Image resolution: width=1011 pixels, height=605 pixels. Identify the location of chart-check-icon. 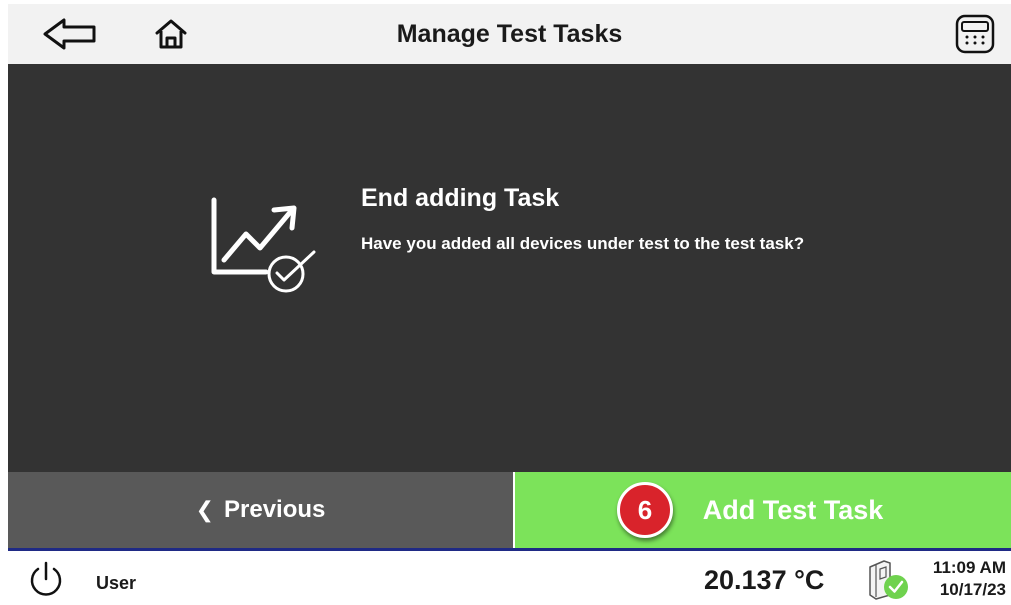
(263, 245).